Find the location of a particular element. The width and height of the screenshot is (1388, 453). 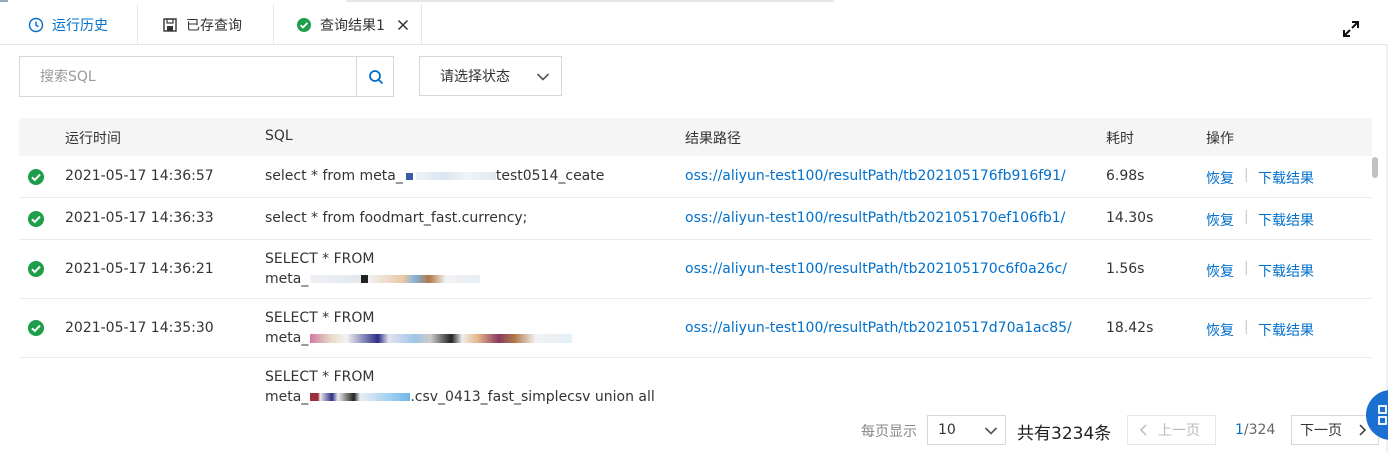

tab-query-result-1: 查询结果1 is located at coordinates (348, 24).